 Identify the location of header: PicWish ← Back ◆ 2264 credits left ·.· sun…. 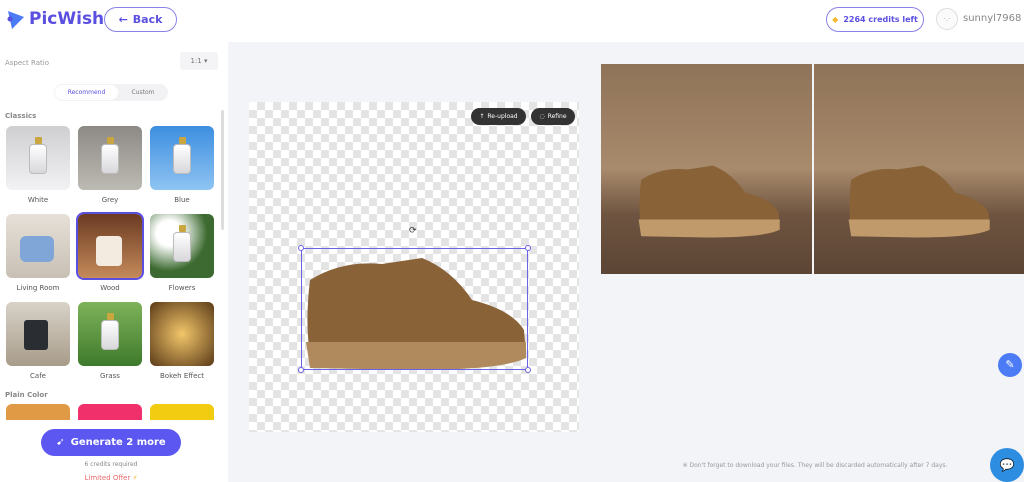
(512, 21).